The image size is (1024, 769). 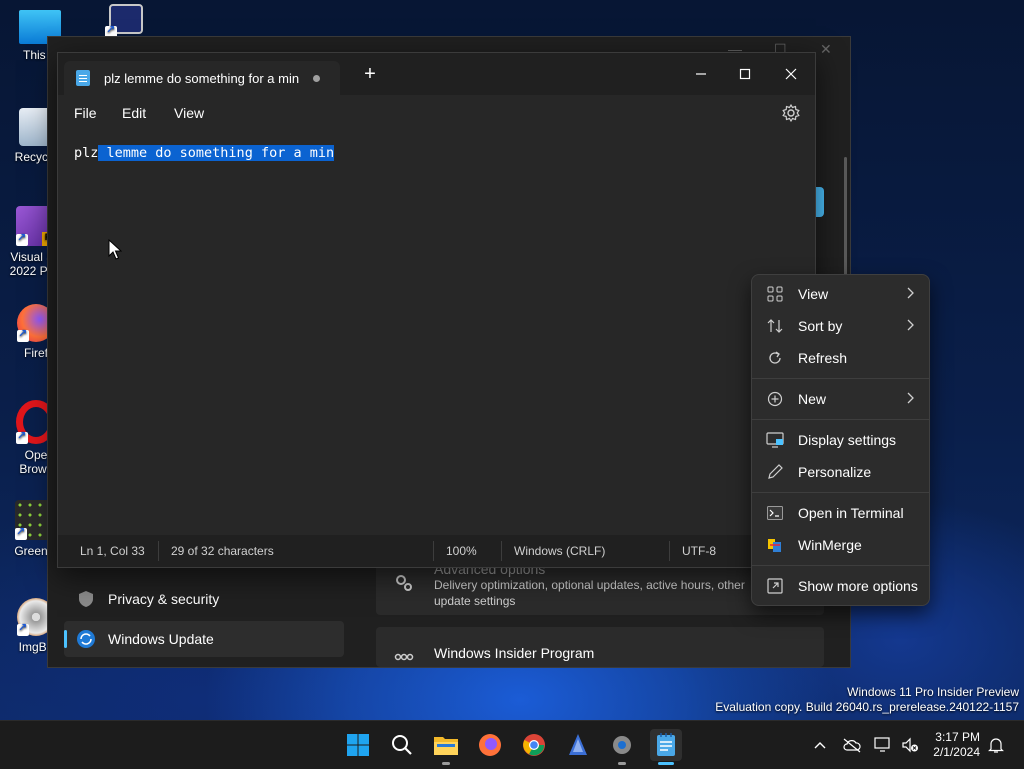 I want to click on start-button, so click(x=358, y=745).